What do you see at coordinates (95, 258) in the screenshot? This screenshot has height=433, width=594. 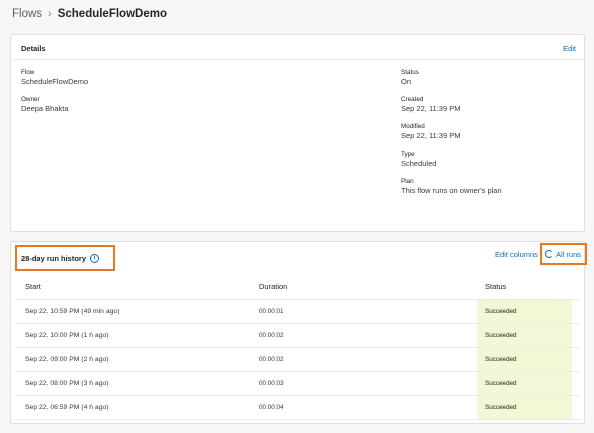 I see `info-icon: i` at bounding box center [95, 258].